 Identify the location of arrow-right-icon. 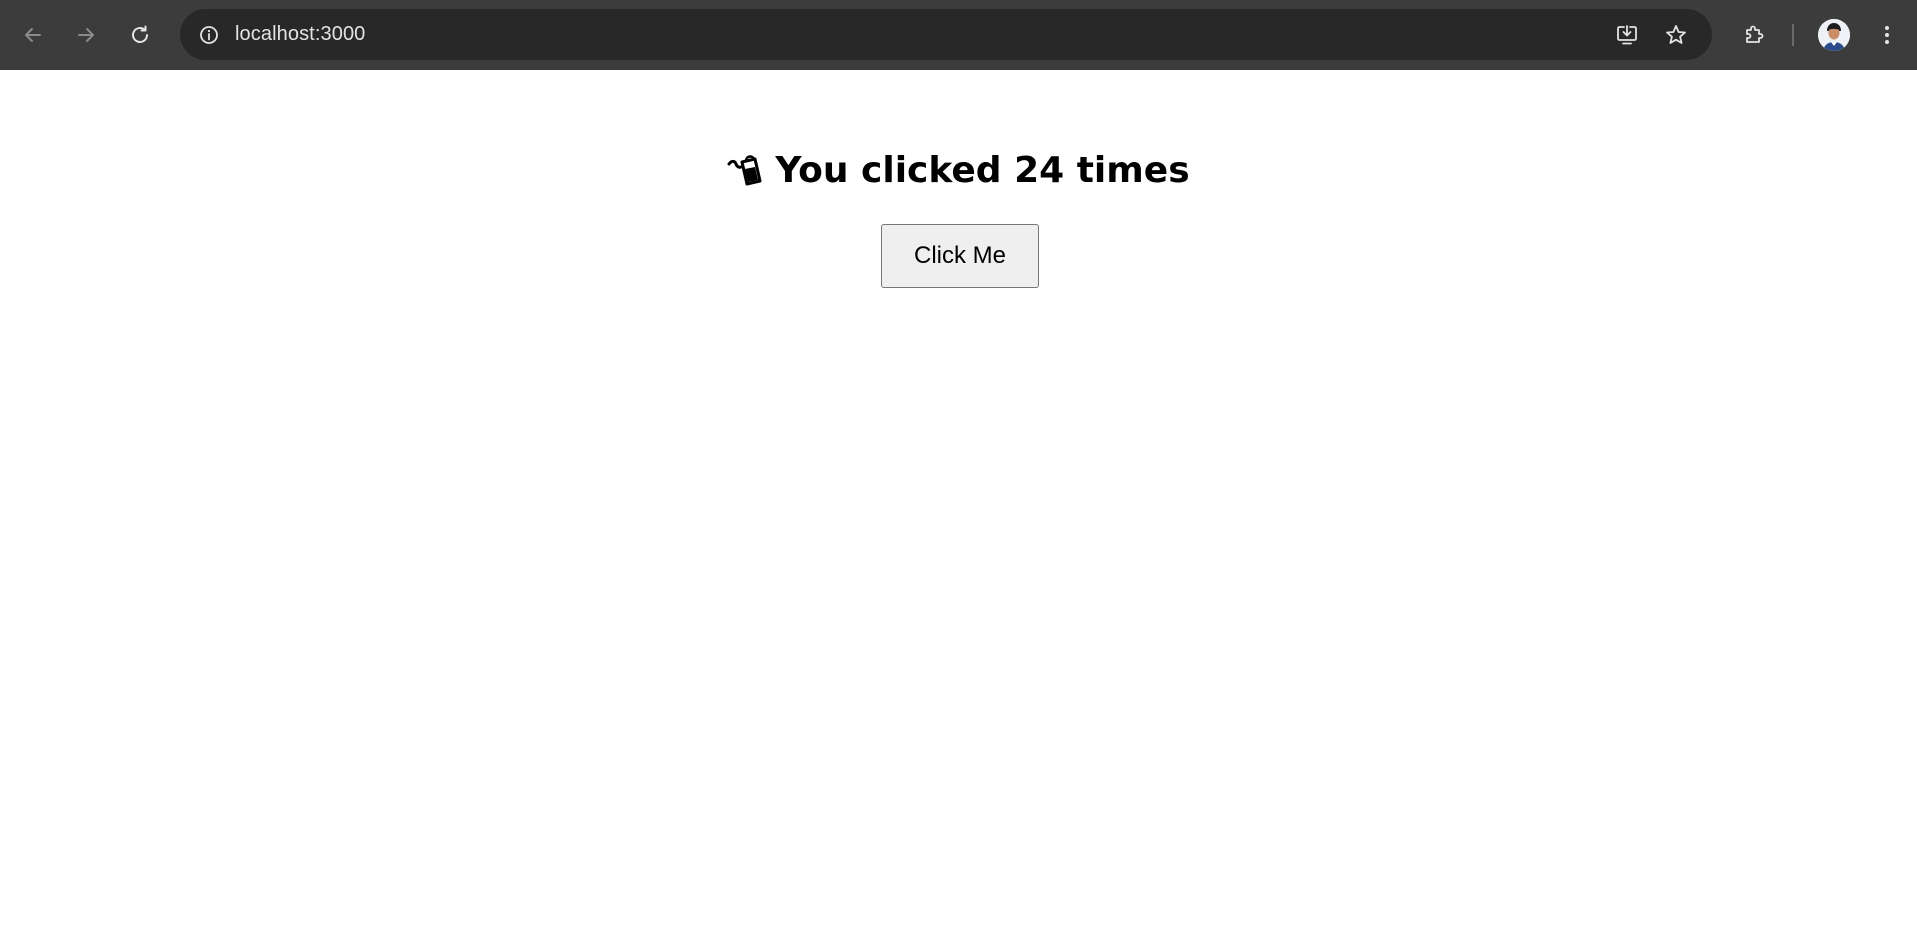
(86, 35).